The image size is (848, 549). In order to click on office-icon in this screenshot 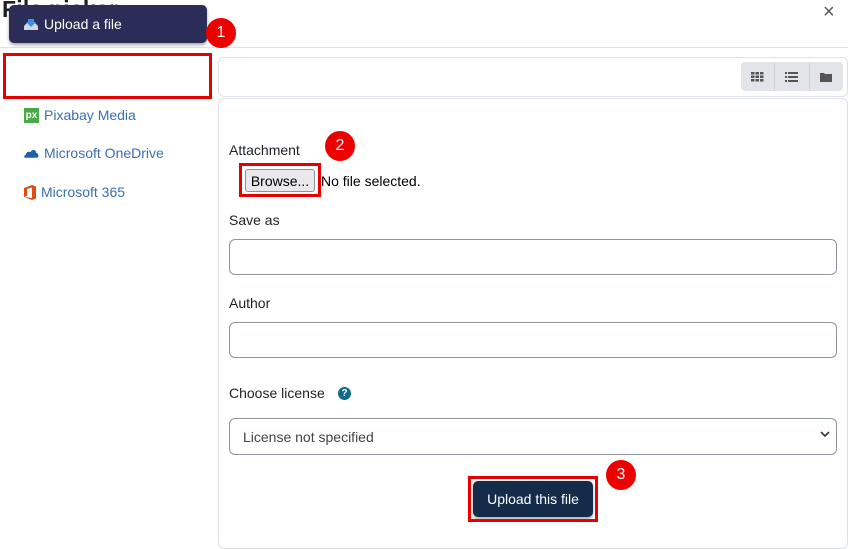, I will do `click(30, 192)`.